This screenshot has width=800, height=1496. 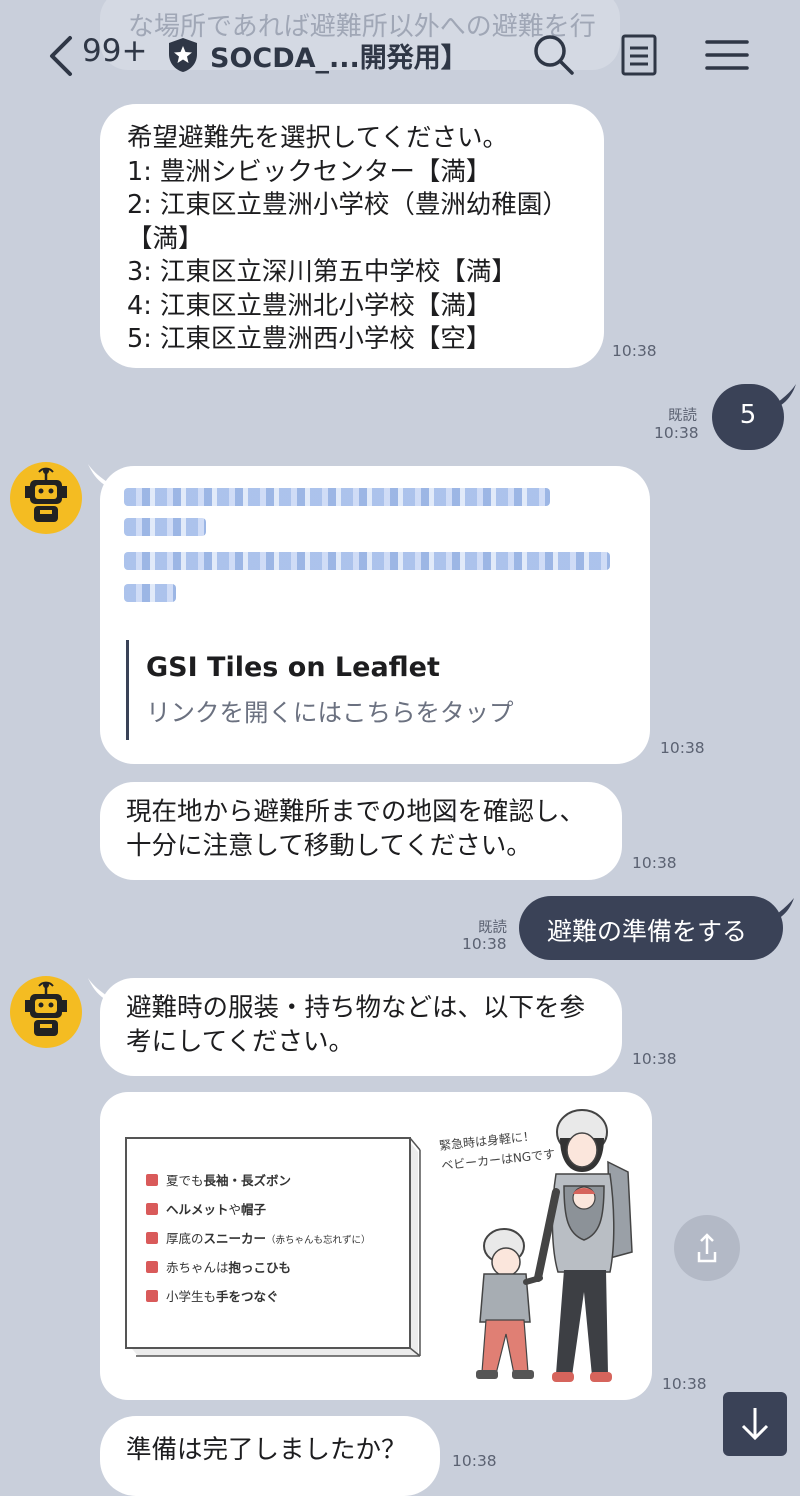 What do you see at coordinates (356, 829) in the screenshot?
I see `message-text: 現在地から避難所までの地図を確認し、 十分に注意して移動してください。` at bounding box center [356, 829].